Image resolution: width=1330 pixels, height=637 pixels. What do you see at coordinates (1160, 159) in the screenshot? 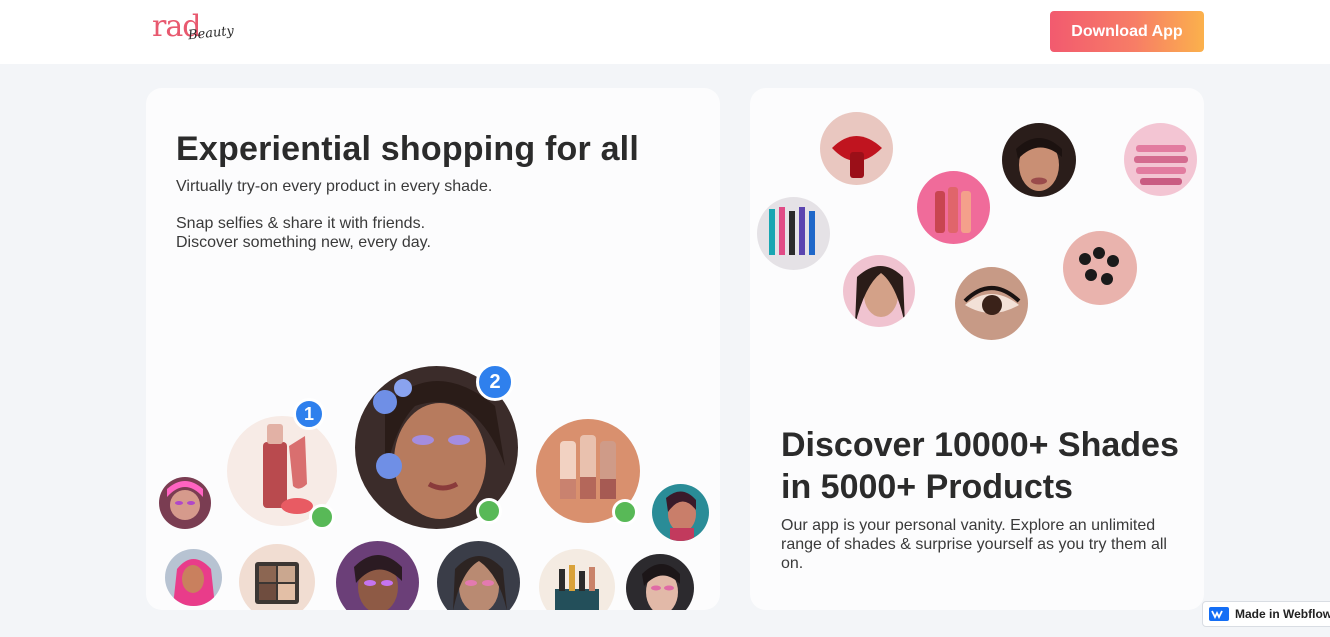
I see `lip-kit-product-image` at bounding box center [1160, 159].